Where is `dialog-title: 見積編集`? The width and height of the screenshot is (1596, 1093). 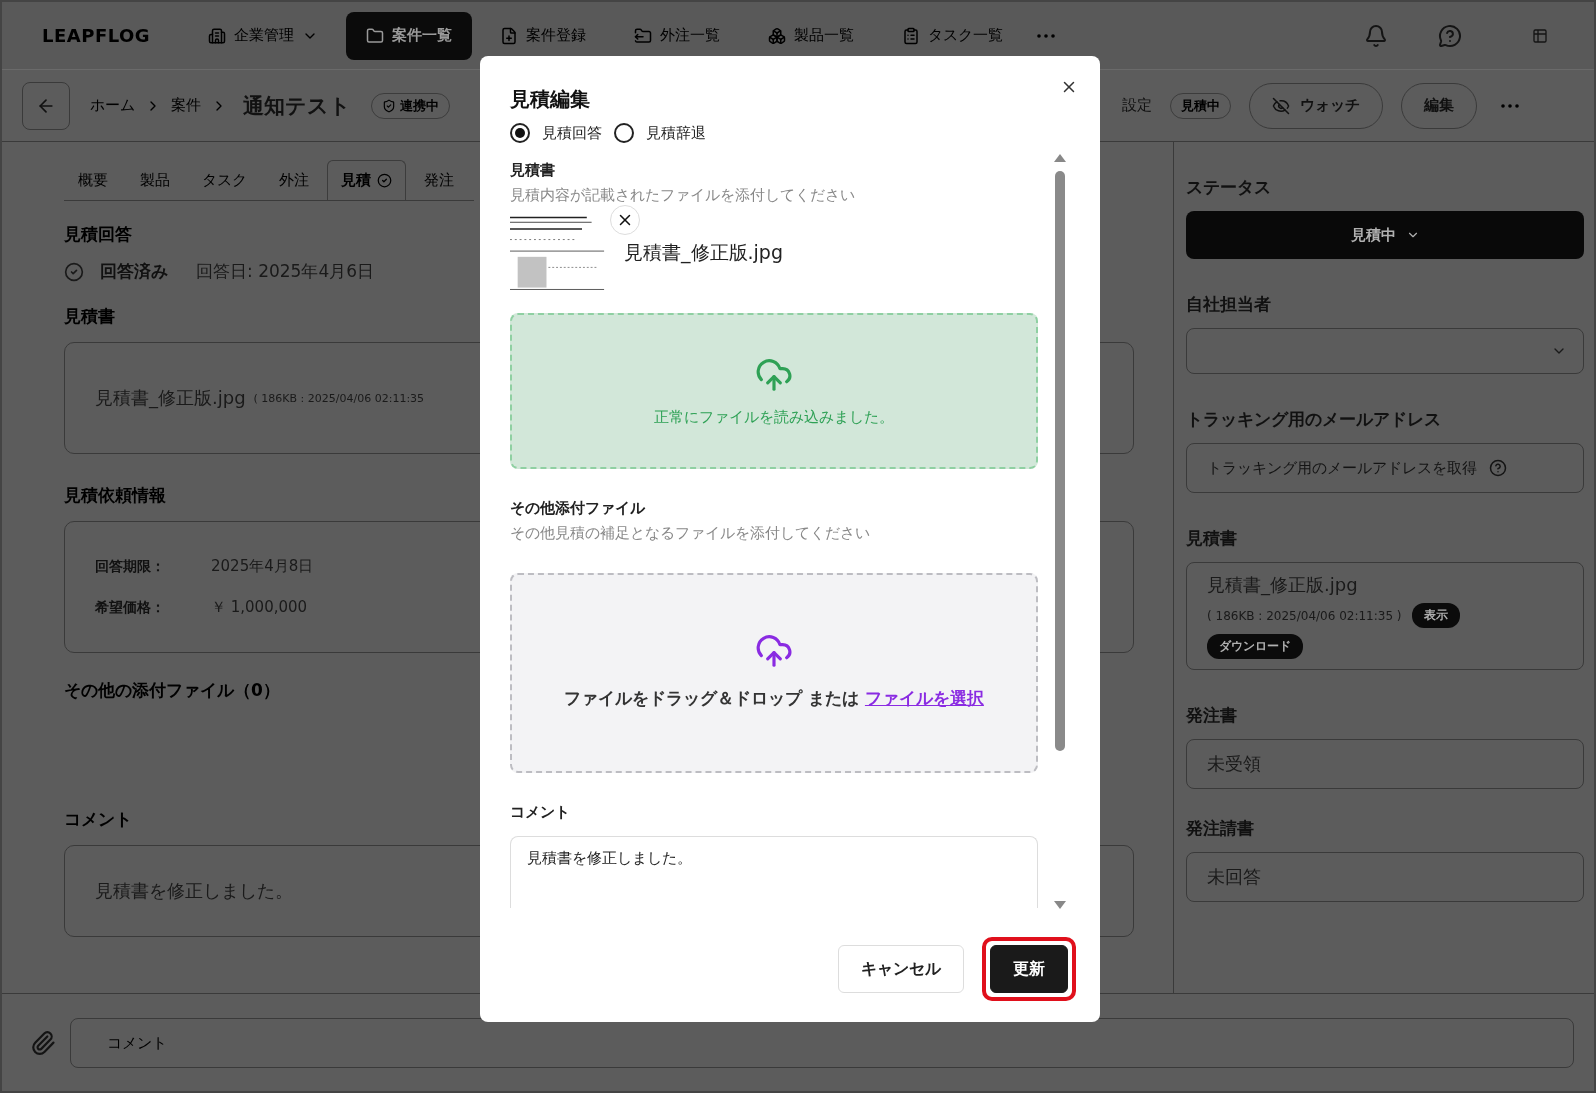
dialog-title: 見積編集 is located at coordinates (550, 99).